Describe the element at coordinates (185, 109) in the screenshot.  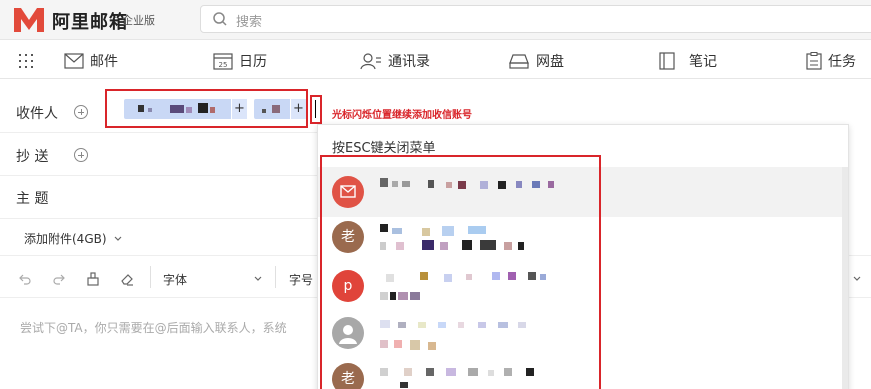
I see `recipient-chip: +` at that location.